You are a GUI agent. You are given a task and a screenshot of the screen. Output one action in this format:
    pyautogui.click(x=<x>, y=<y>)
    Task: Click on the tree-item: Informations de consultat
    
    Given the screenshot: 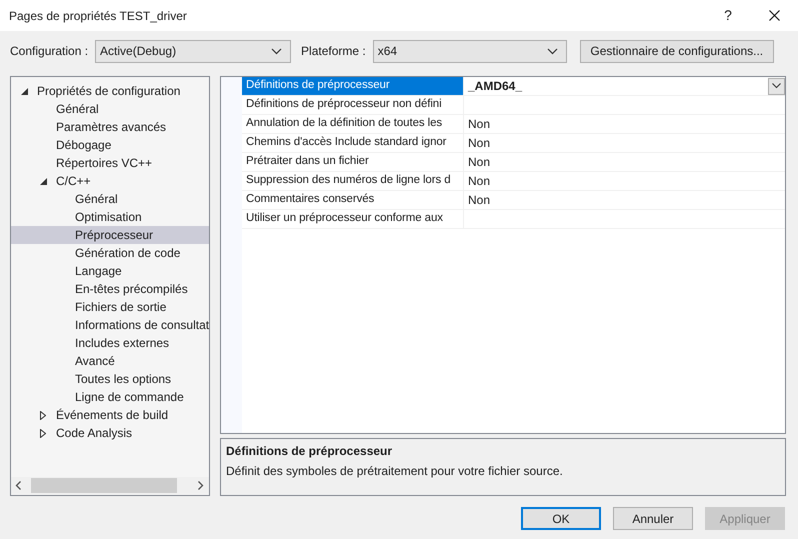 What is the action you would take?
    pyautogui.click(x=110, y=325)
    